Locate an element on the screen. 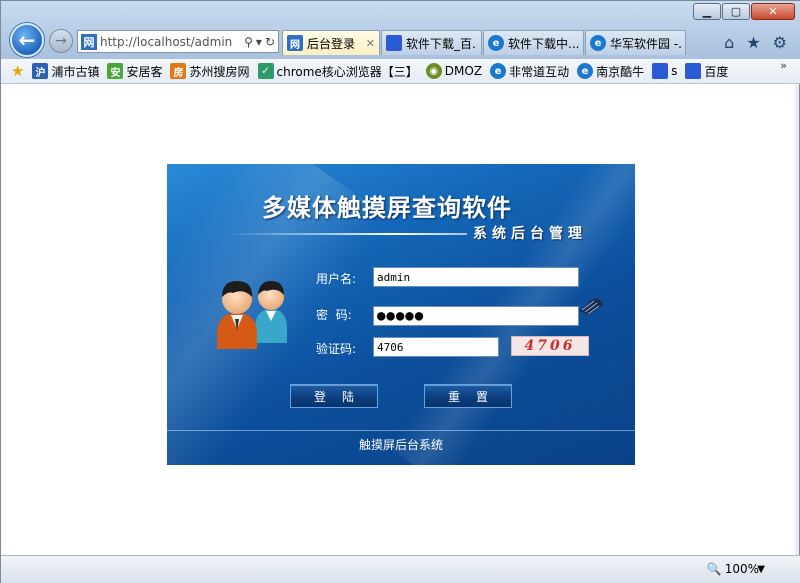 This screenshot has width=800, height=583. login-button: 登陆 is located at coordinates (334, 396).